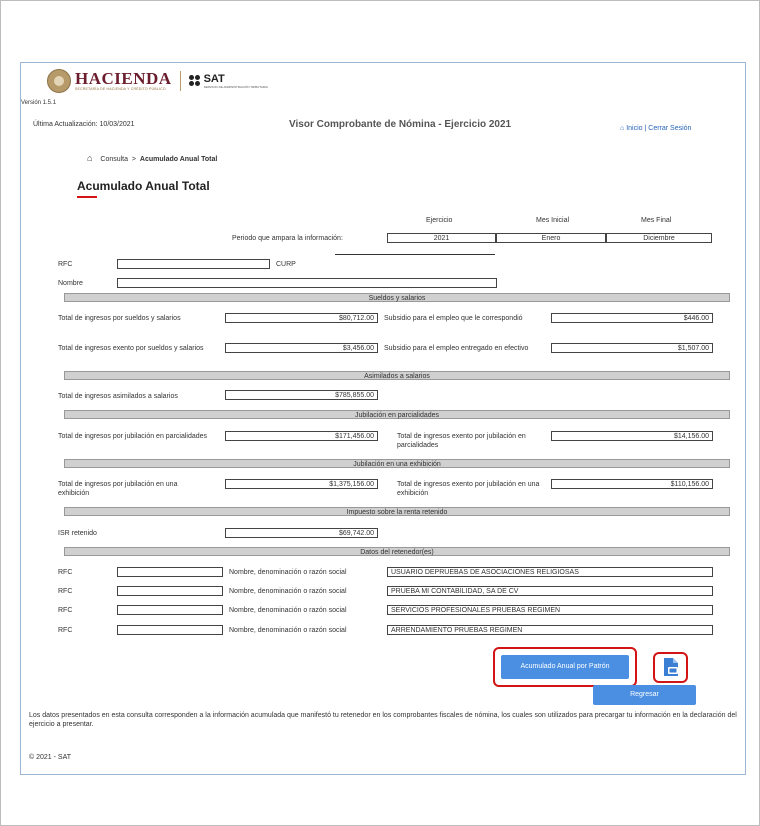 This screenshot has width=760, height=826. I want to click on ejercicio-field: 2021, so click(441, 238).